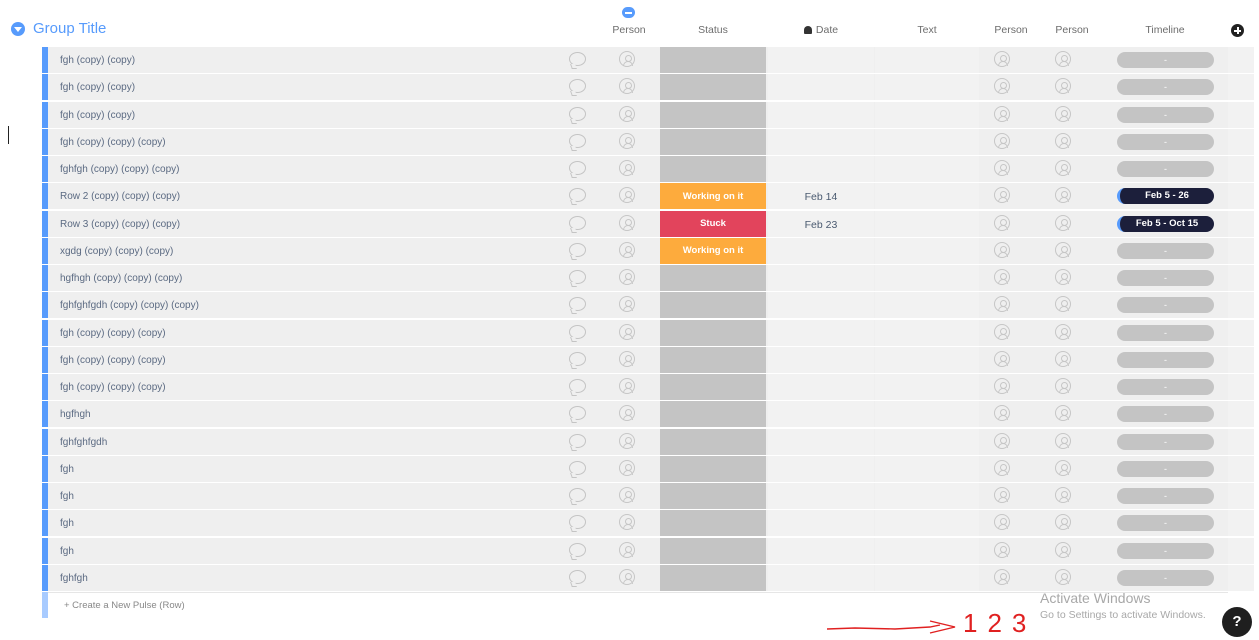 The width and height of the screenshot is (1259, 640). Describe the element at coordinates (648, 278) in the screenshot. I see `table-row: hgfhgh (copy) (copy) (copy) -` at that location.